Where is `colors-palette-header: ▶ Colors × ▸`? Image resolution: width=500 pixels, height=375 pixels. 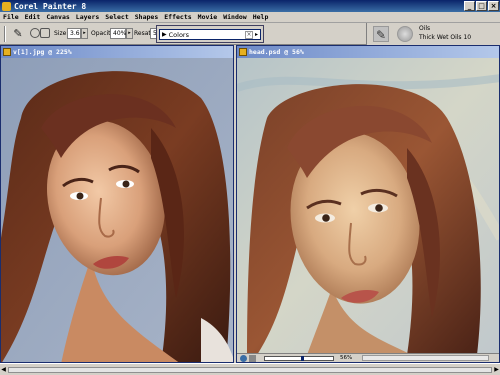 colors-palette-header: ▶ Colors × ▸ is located at coordinates (210, 34).